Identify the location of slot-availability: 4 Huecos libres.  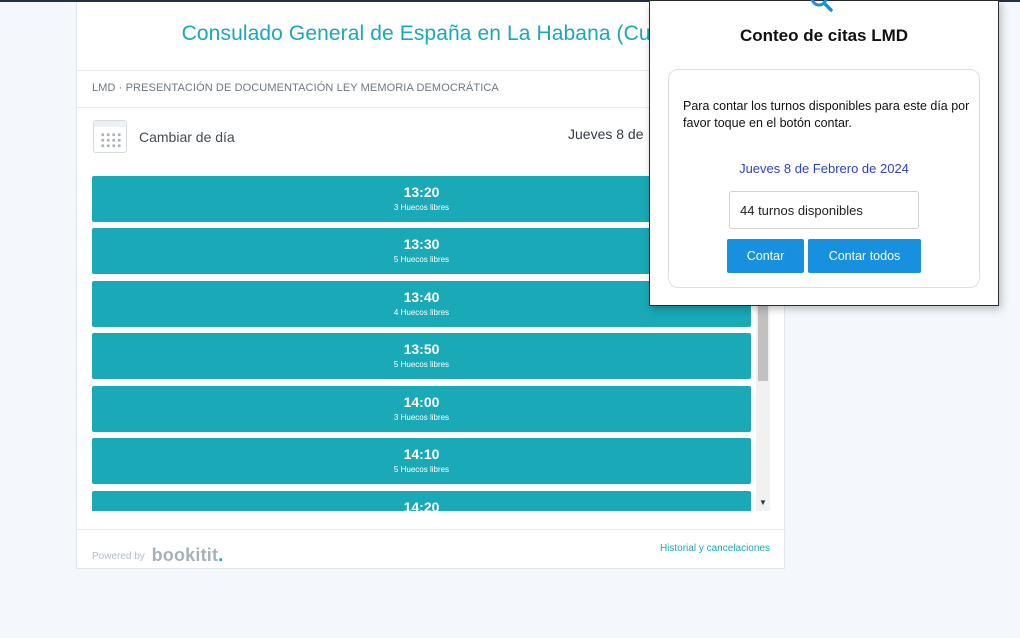
(421, 312).